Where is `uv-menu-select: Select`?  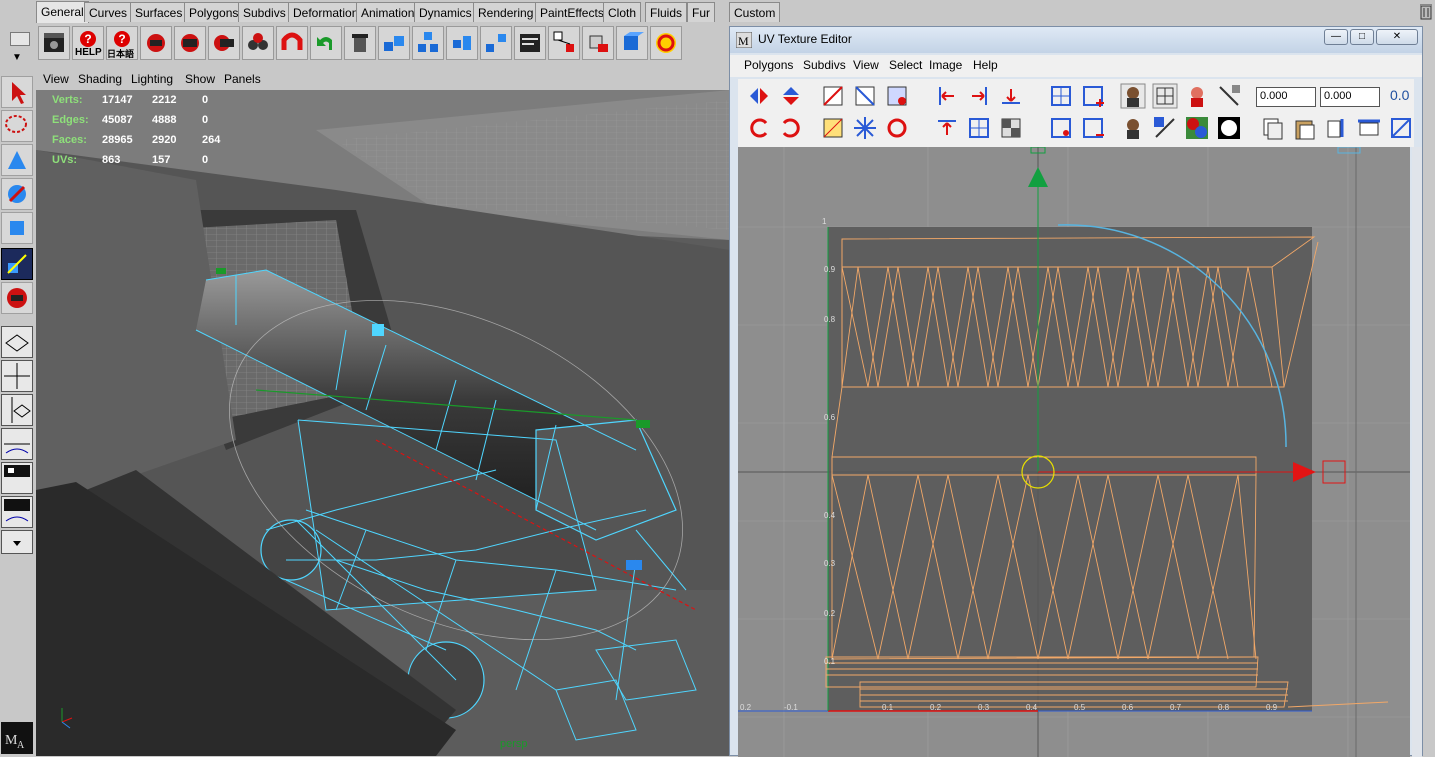 uv-menu-select: Select is located at coordinates (905, 65).